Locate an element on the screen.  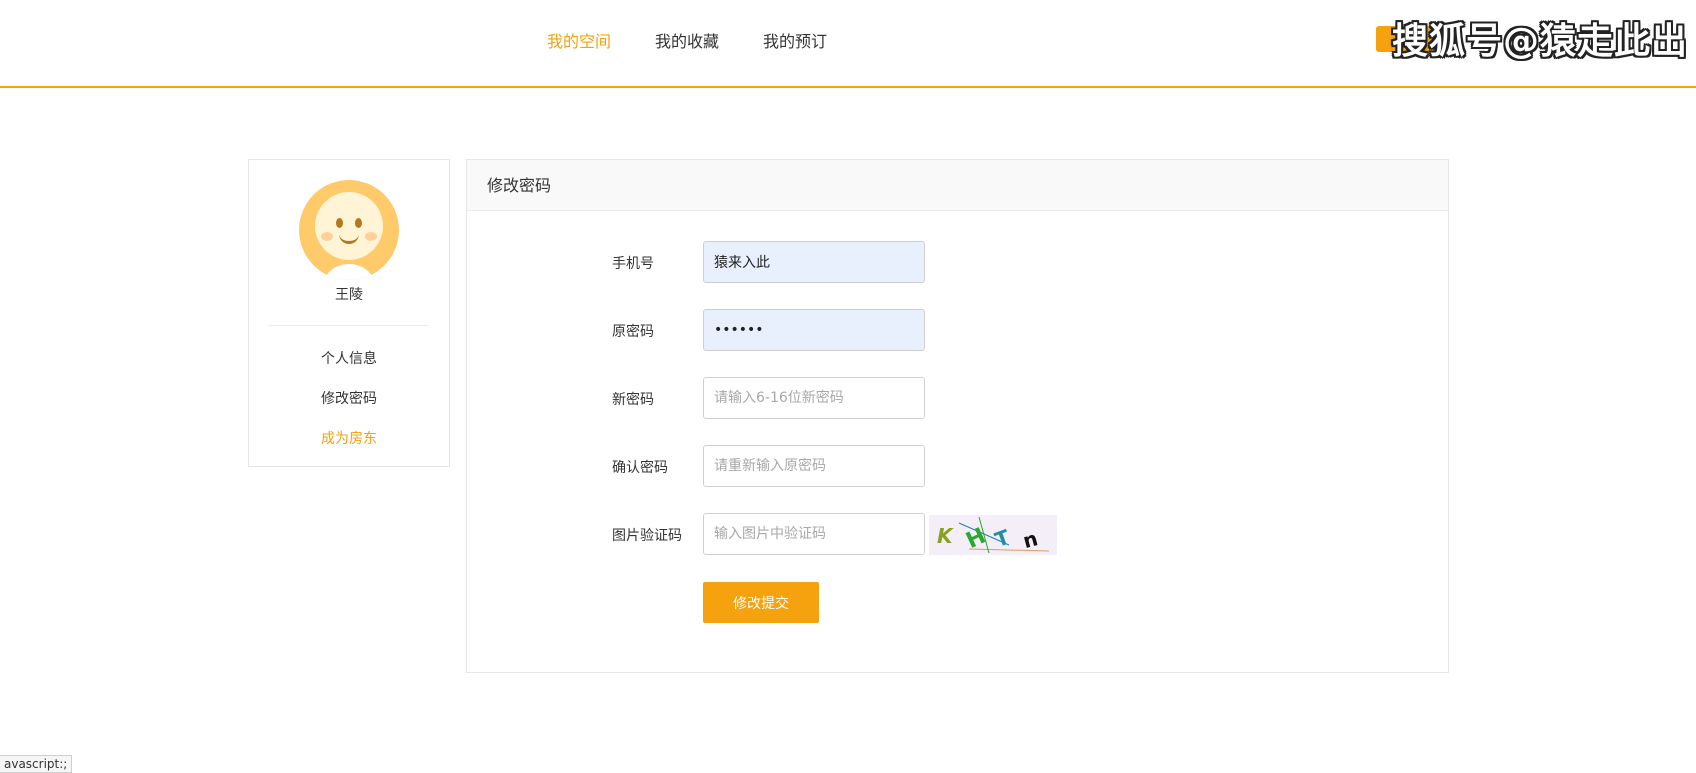
phone-label: 手机号 is located at coordinates (633, 264).